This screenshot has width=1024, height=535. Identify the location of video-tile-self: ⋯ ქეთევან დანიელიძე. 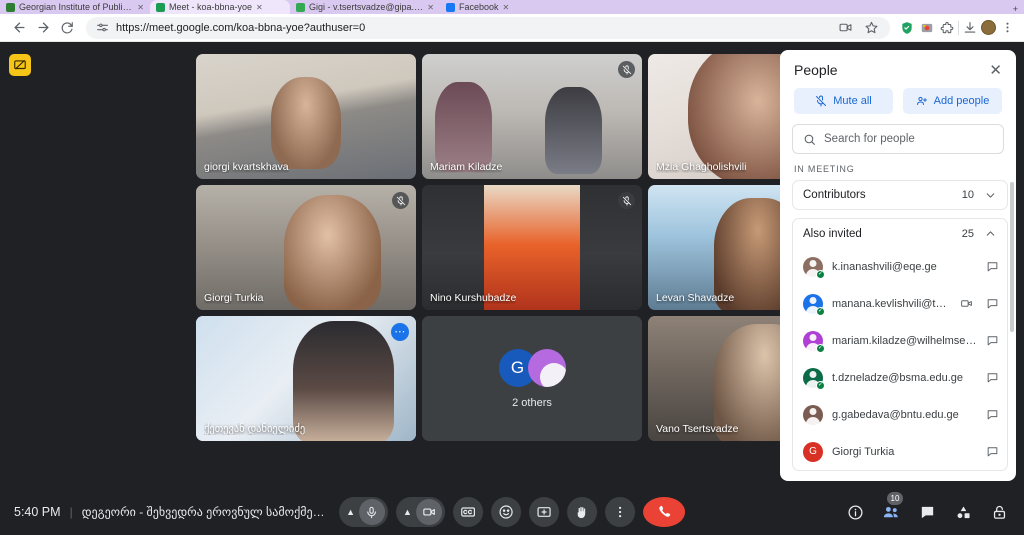
(306, 378).